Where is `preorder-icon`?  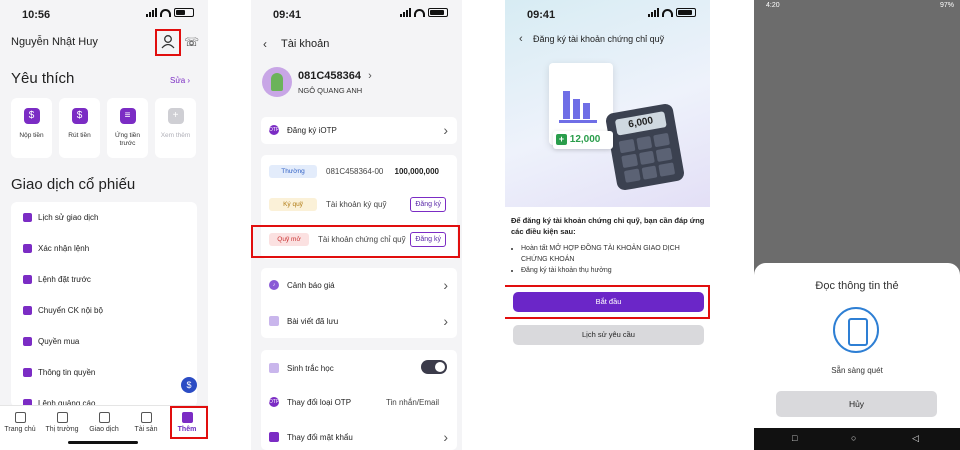
preorder-icon is located at coordinates (27, 279).